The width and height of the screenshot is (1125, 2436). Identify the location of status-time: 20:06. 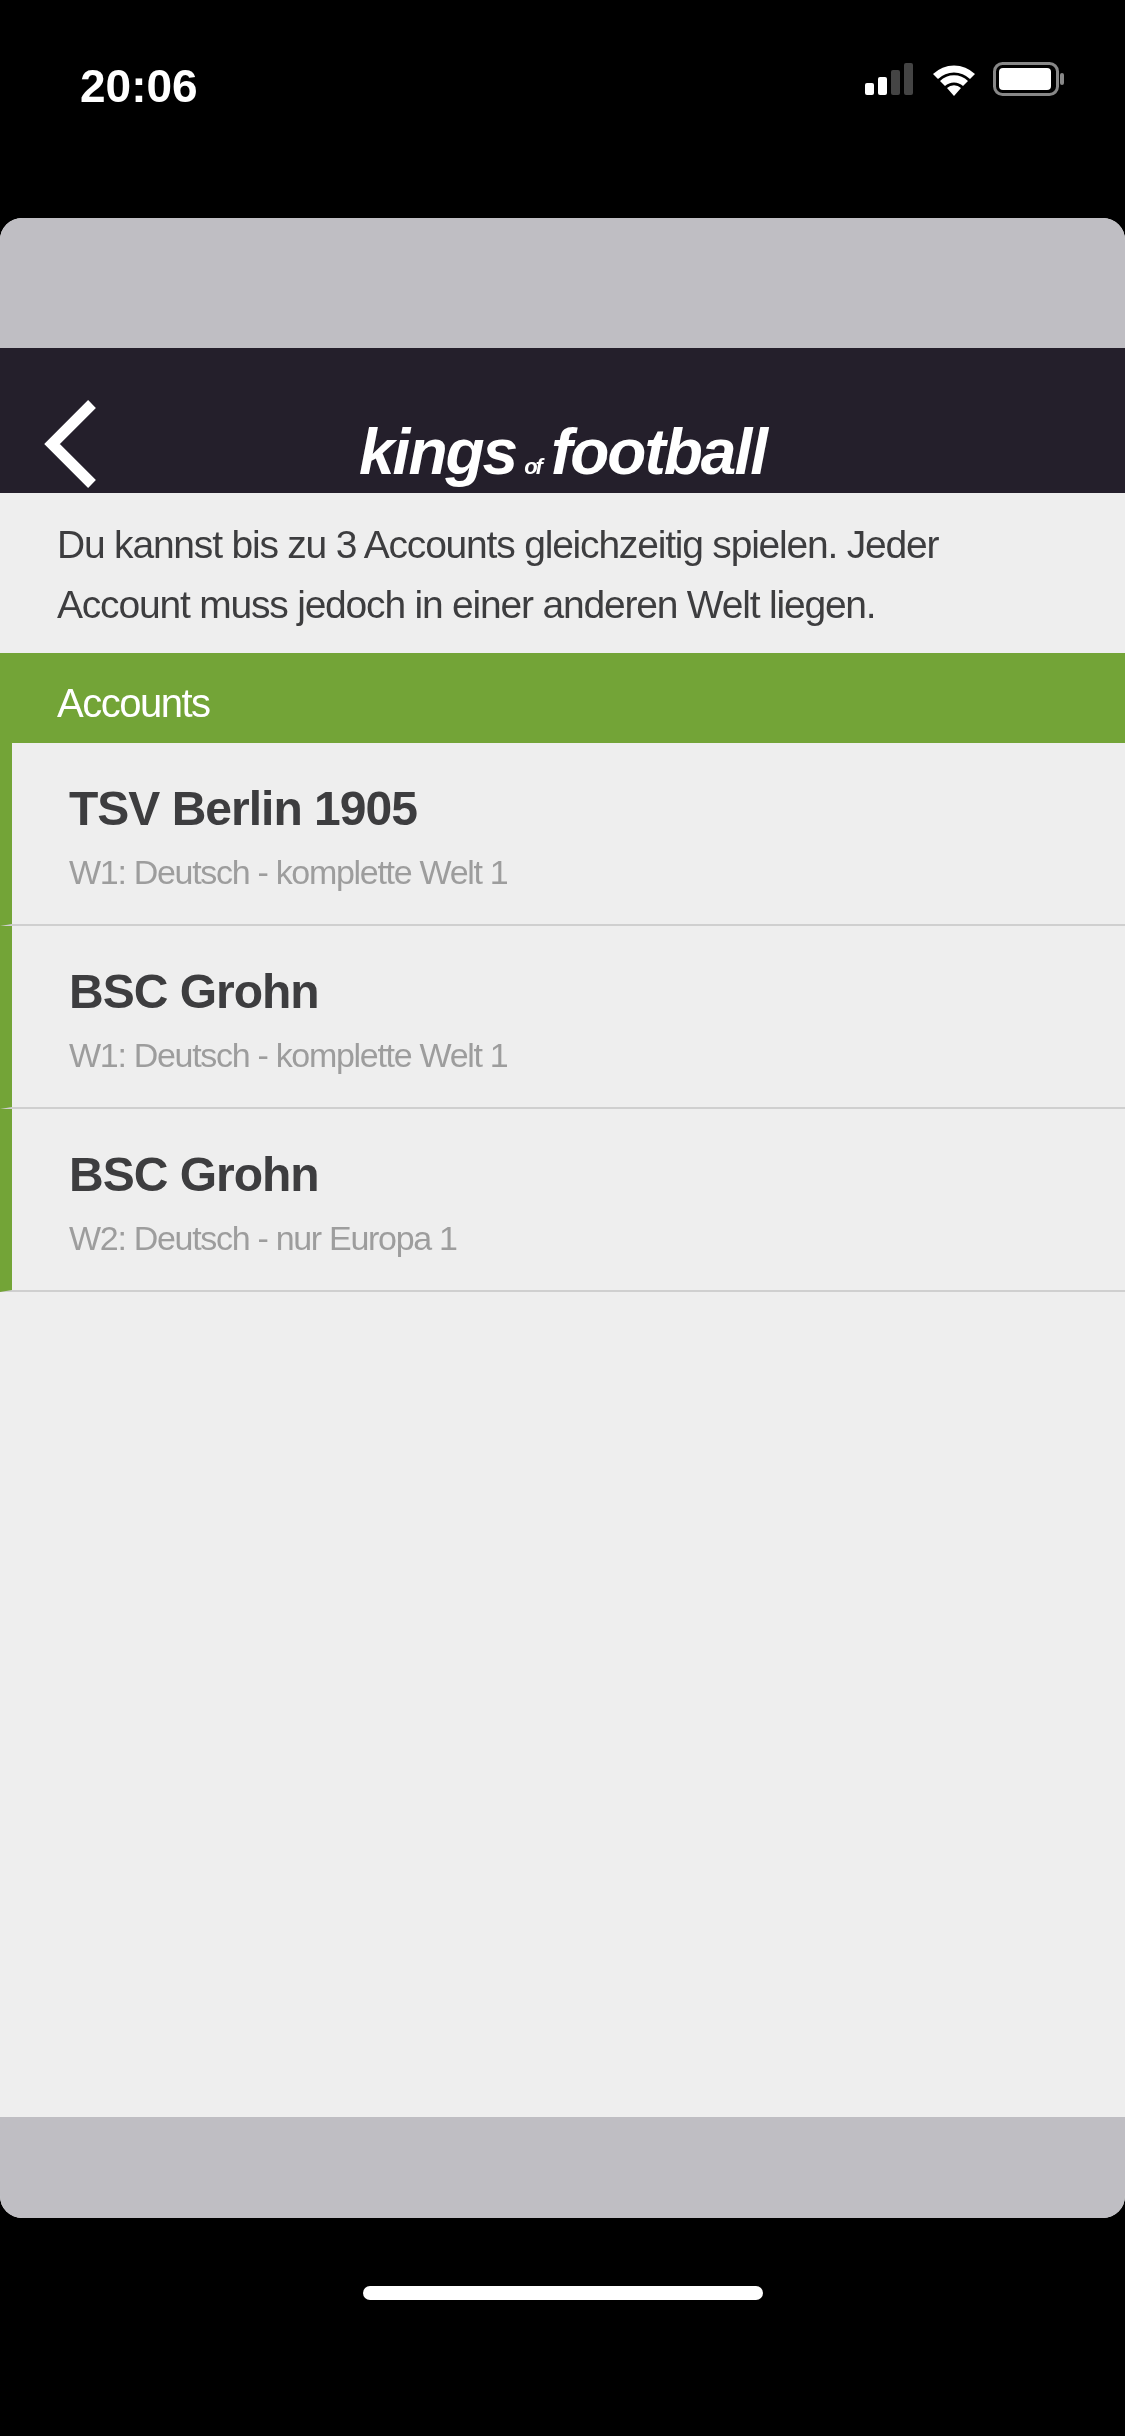
(139, 86).